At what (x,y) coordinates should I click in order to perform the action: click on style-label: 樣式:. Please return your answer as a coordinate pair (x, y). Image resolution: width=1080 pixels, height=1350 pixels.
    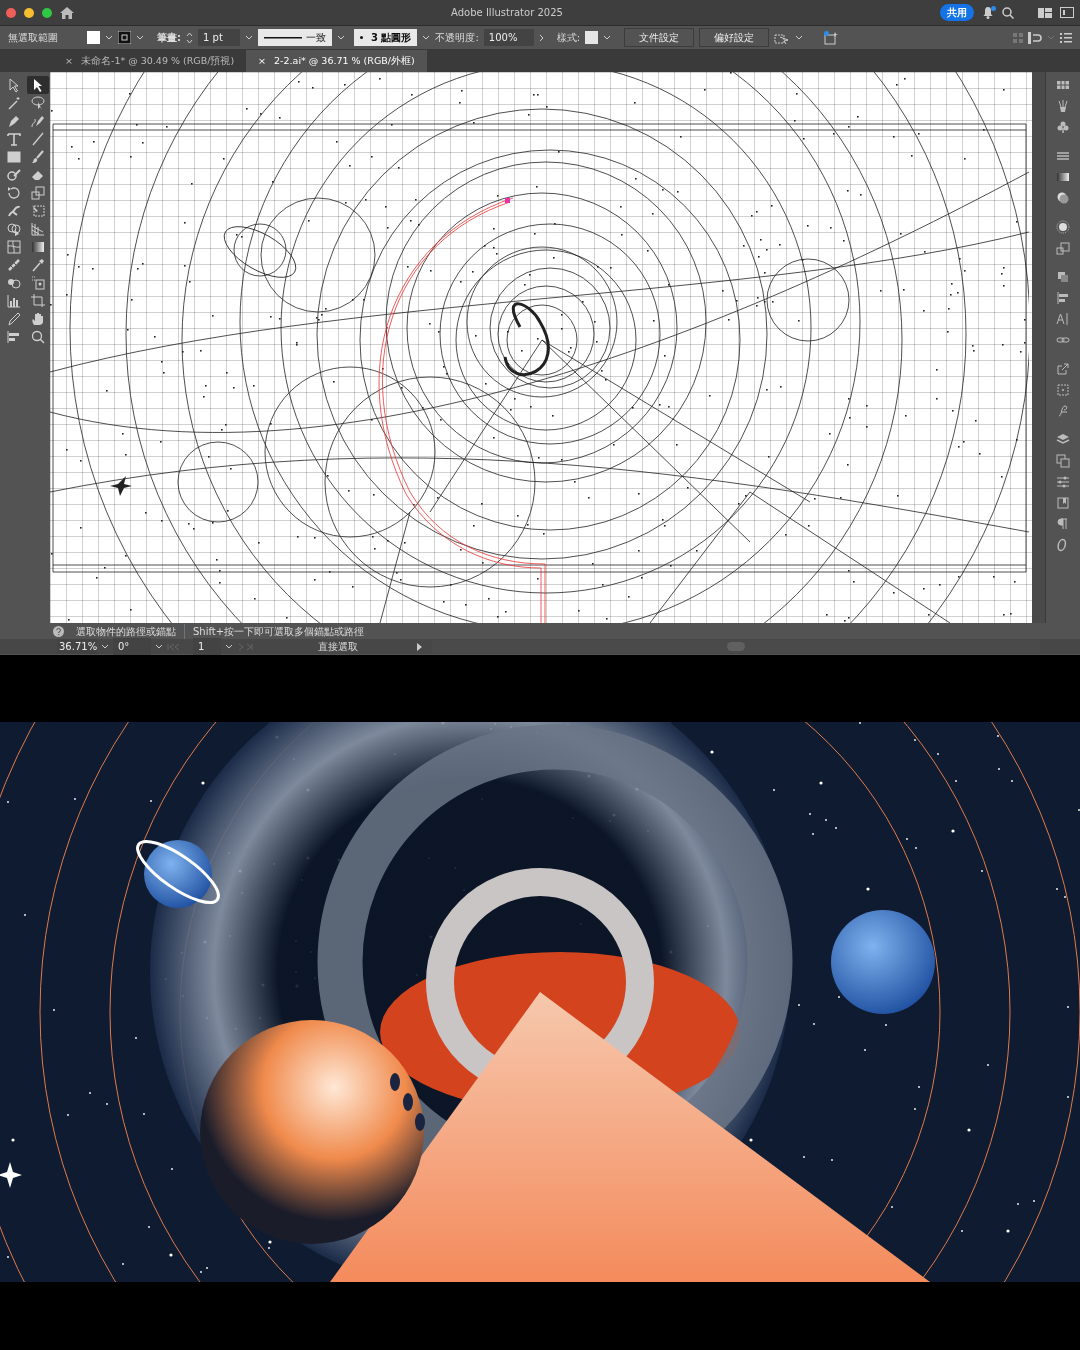
    Looking at the image, I should click on (568, 38).